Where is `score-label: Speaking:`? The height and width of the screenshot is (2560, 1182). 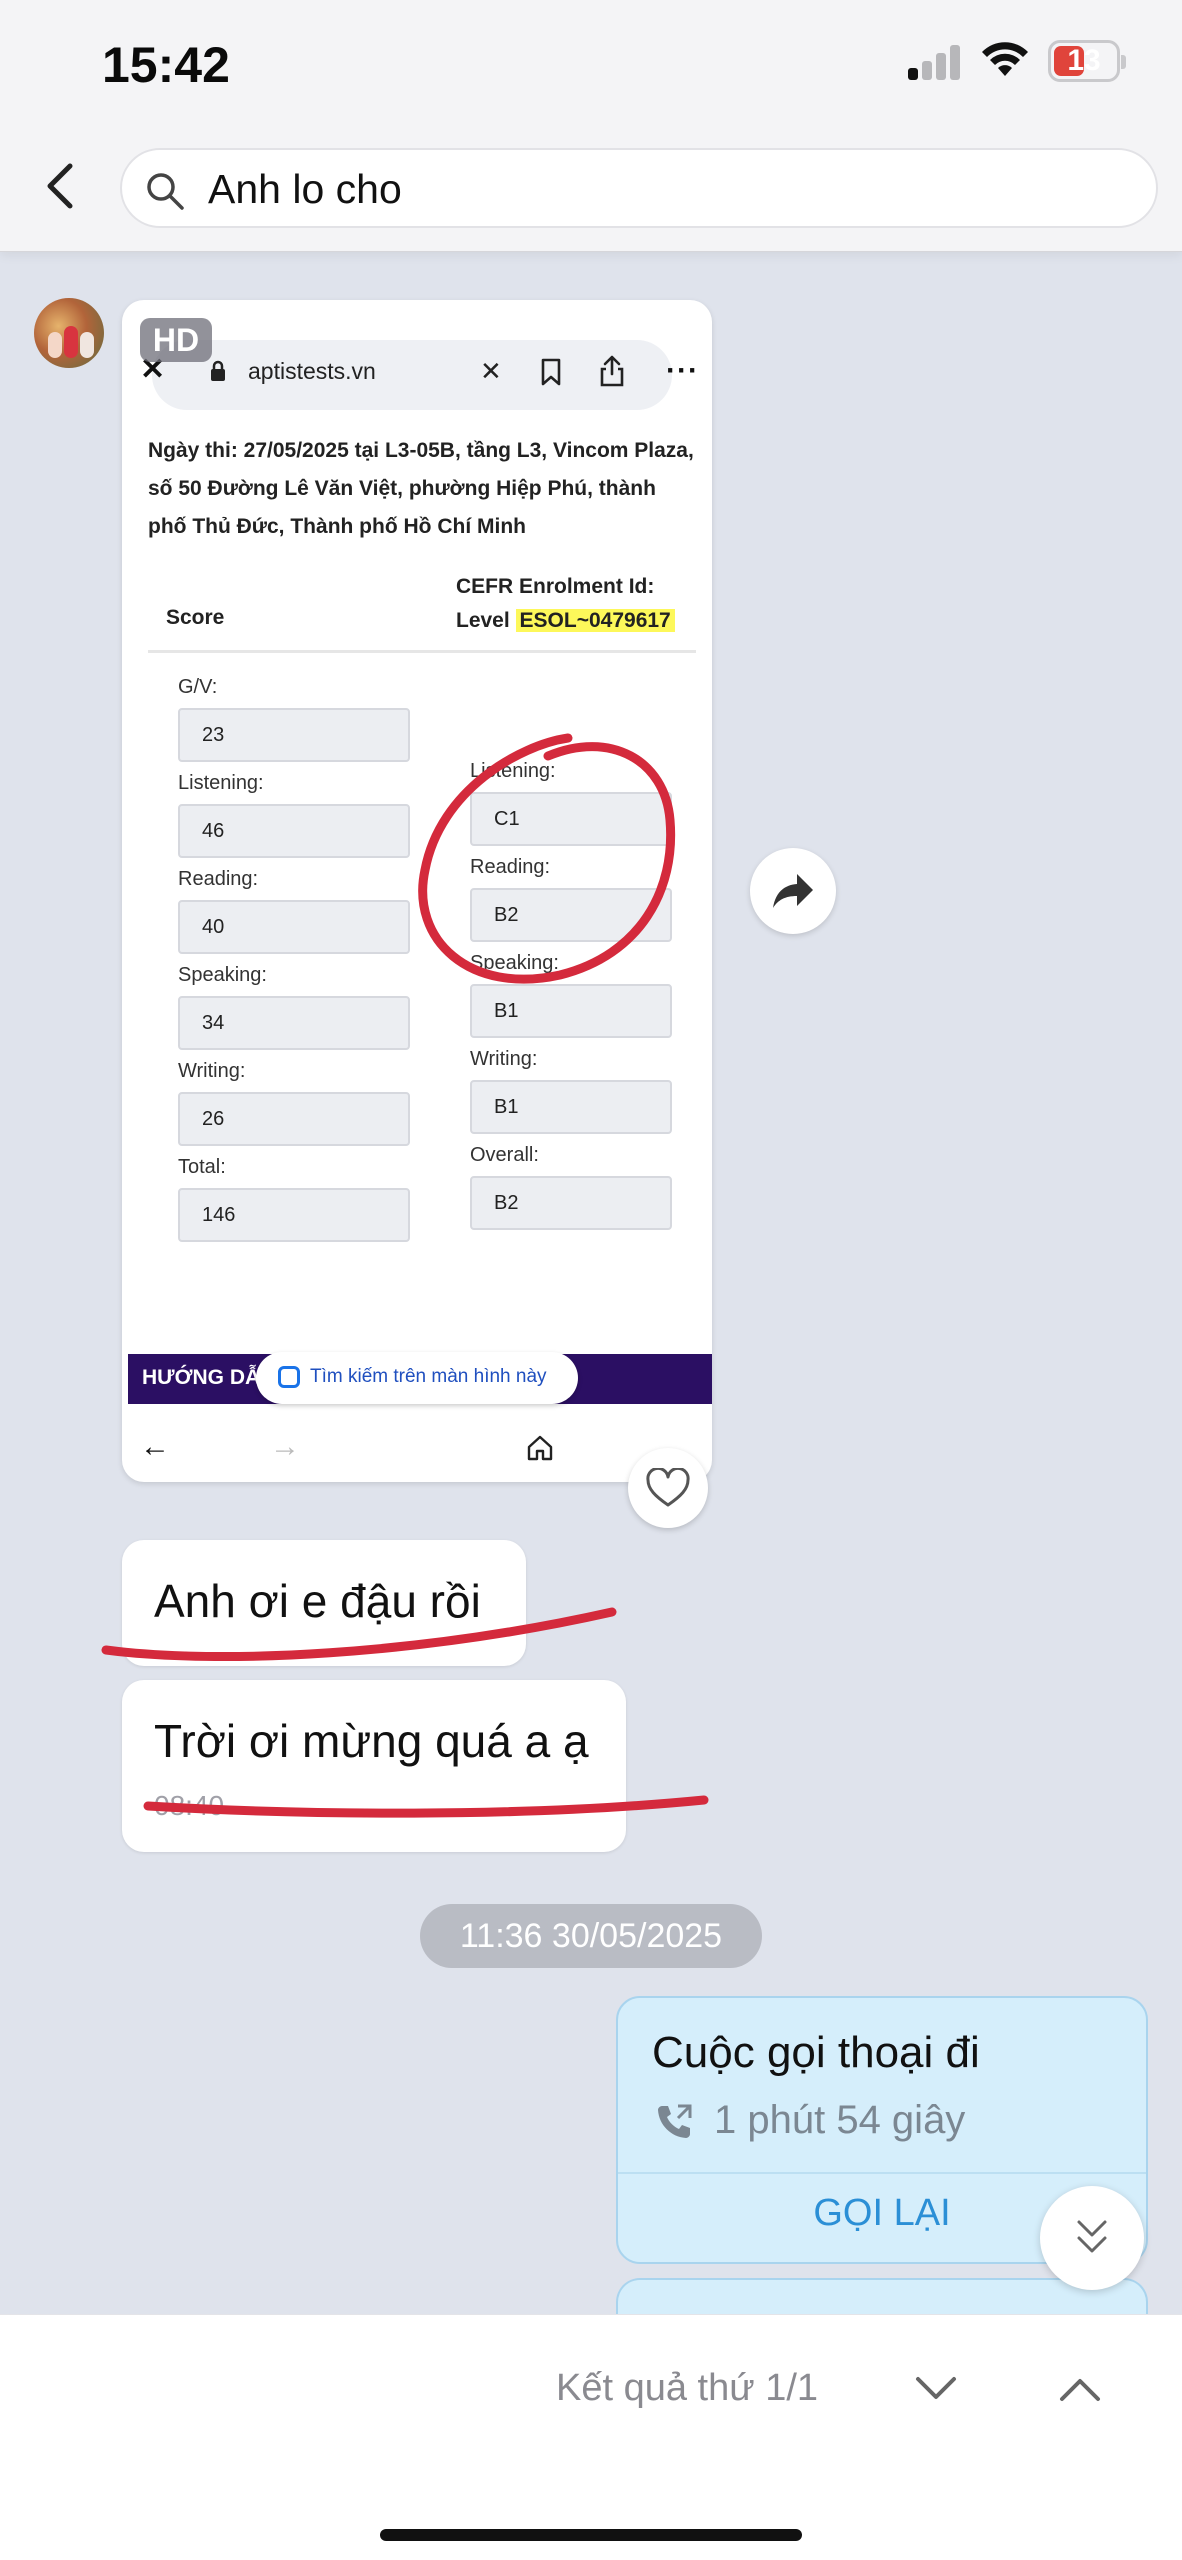 score-label: Speaking: is located at coordinates (222, 975).